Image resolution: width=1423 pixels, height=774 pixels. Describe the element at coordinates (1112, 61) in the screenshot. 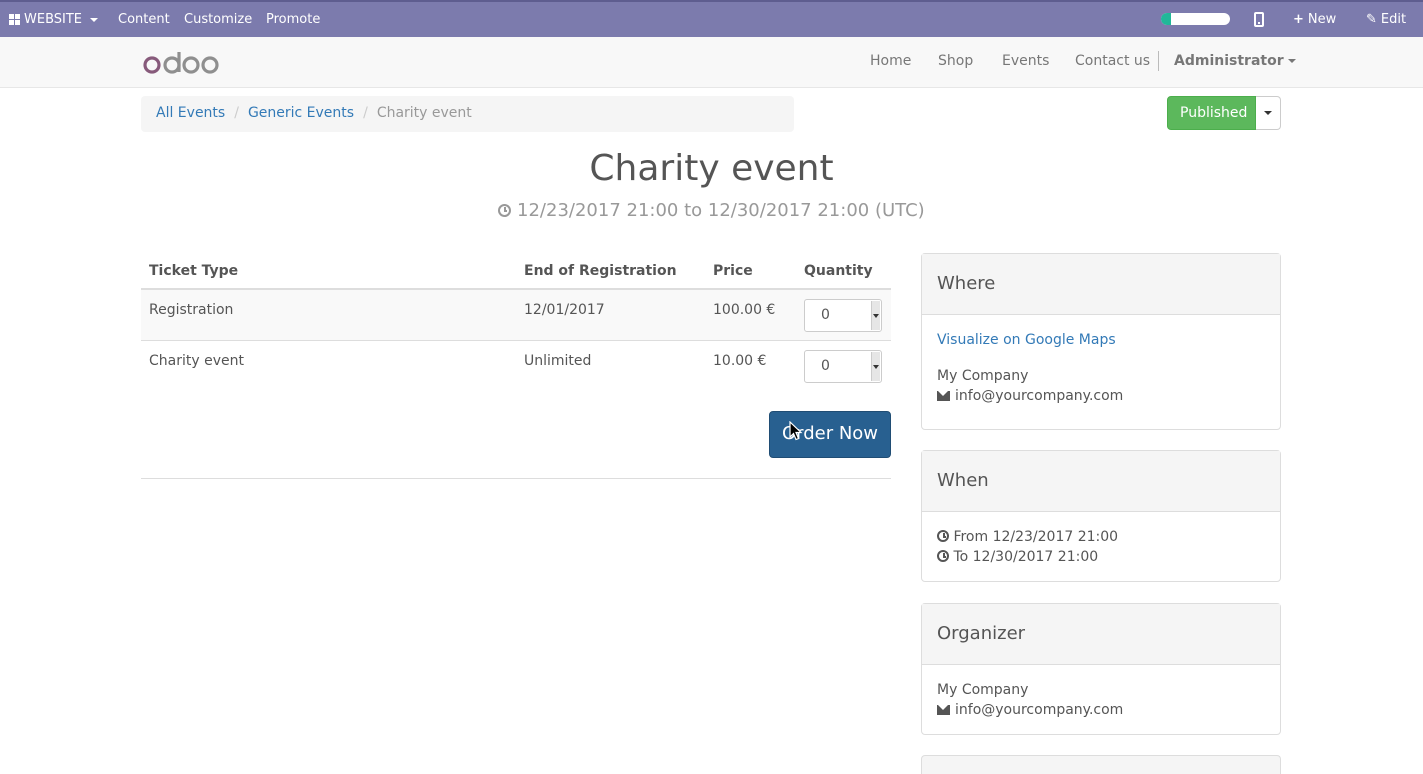

I see `nav-contact: Contact us` at that location.